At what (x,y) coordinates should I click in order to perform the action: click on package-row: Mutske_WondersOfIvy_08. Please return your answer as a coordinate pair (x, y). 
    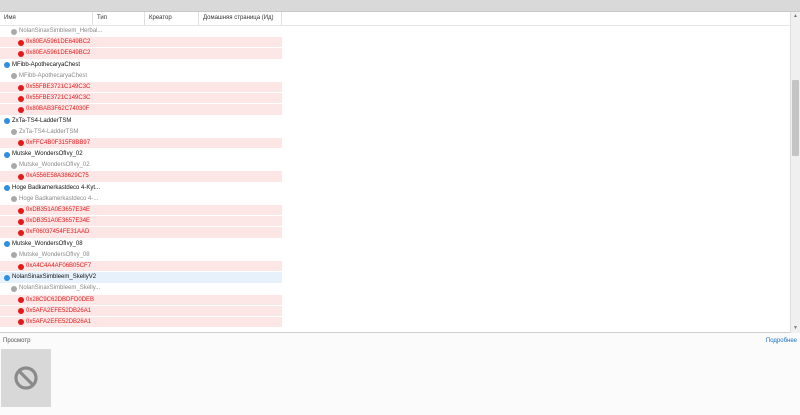
    Looking at the image, I should click on (141, 255).